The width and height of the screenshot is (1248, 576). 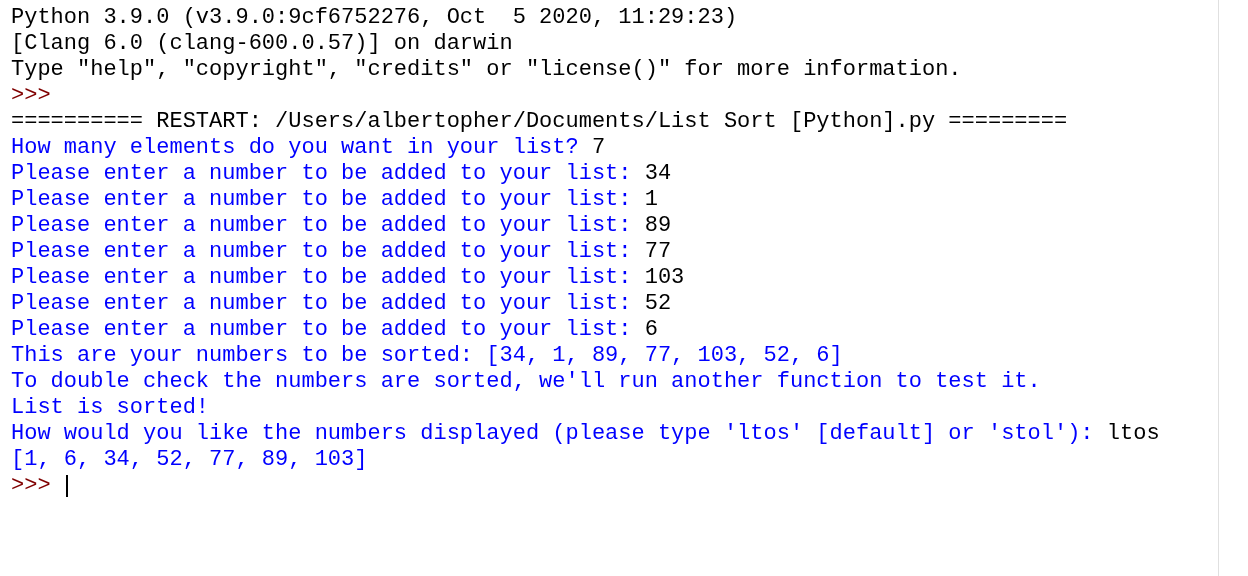 What do you see at coordinates (539, 122) in the screenshot?
I see `output-text: ========== RESTART: /Users/albertopher/Documents/List Sort [Python].py =========` at bounding box center [539, 122].